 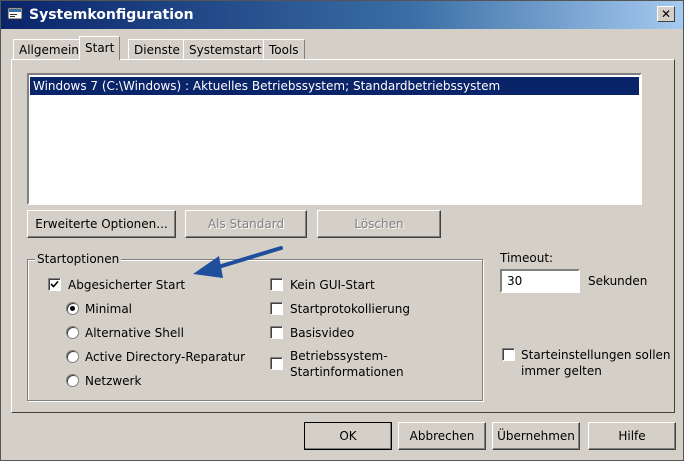 I want to click on ok-button: OK, so click(x=348, y=436).